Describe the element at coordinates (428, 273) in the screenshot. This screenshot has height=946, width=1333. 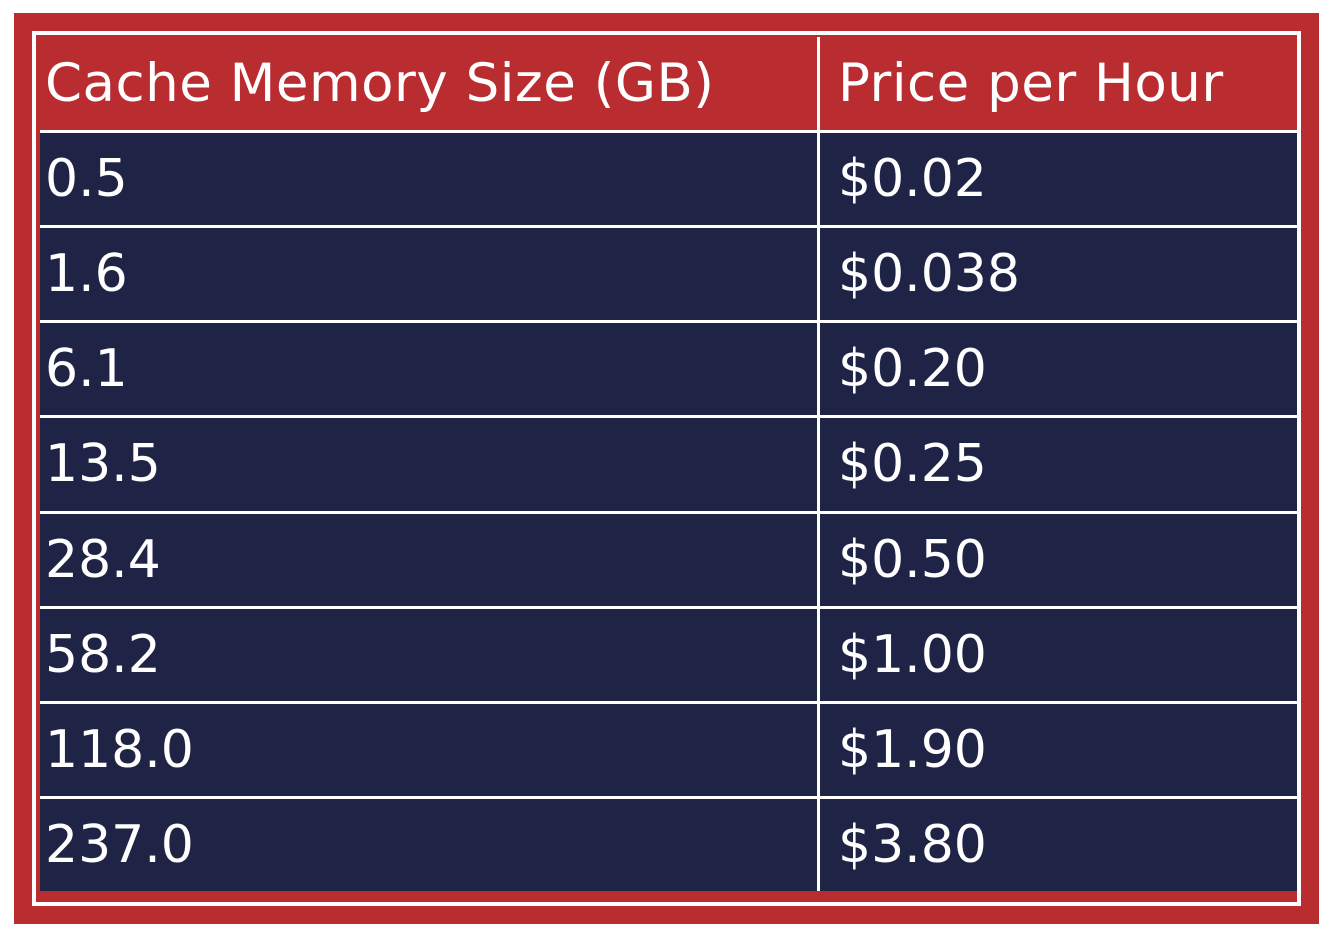
I see `table-cell-cache-size: 1.6` at that location.